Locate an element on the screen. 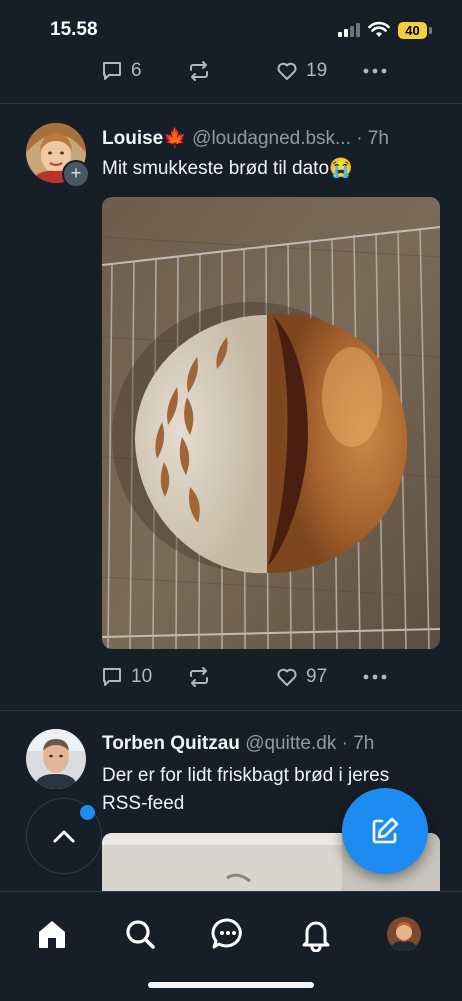 The image size is (462, 1001). post-text: Mit smukkeste brød til dato😭 is located at coordinates (227, 168).